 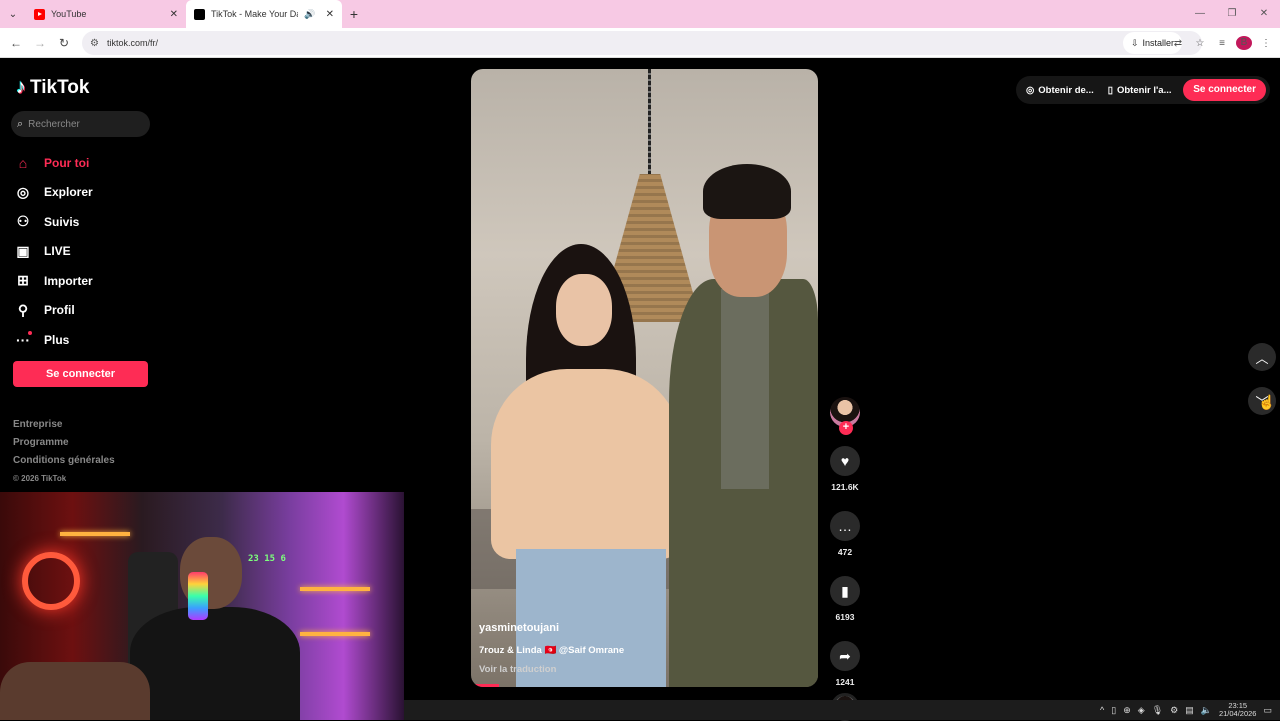 What do you see at coordinates (39, 14) in the screenshot?
I see `youtube-icon` at bounding box center [39, 14].